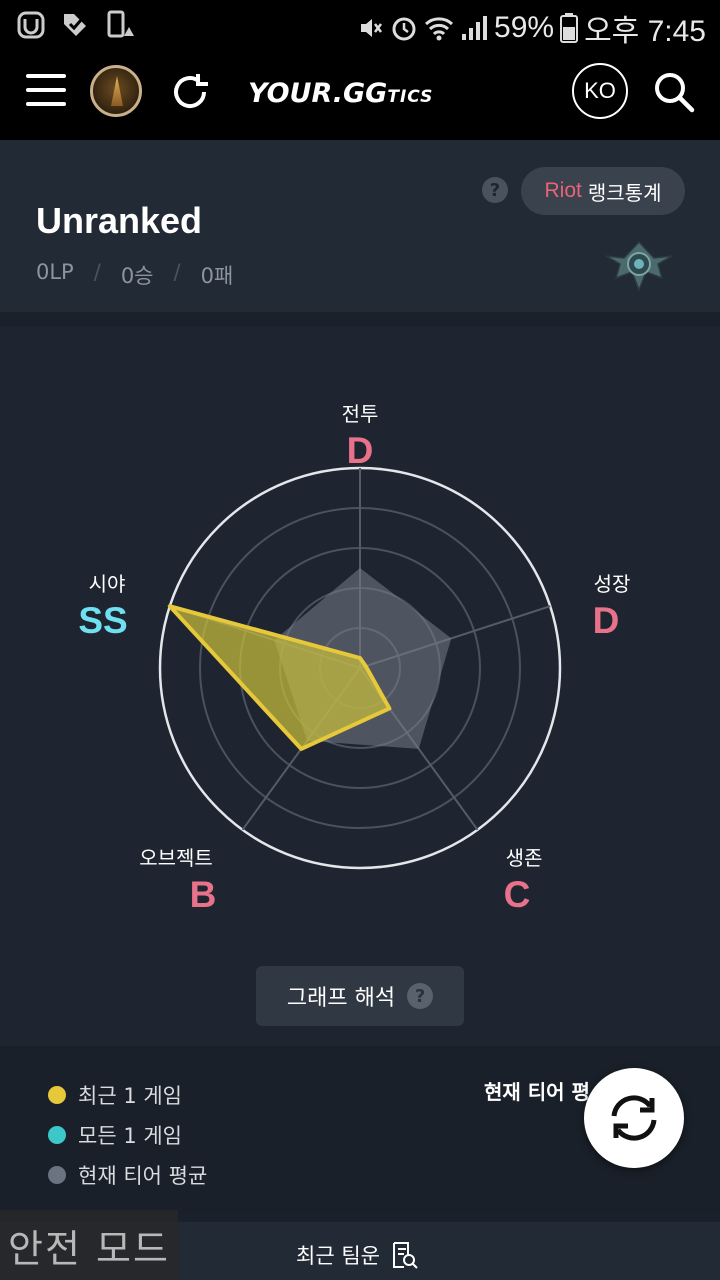 The width and height of the screenshot is (720, 1280). What do you see at coordinates (600, 91) in the screenshot?
I see `language-button: KO` at bounding box center [600, 91].